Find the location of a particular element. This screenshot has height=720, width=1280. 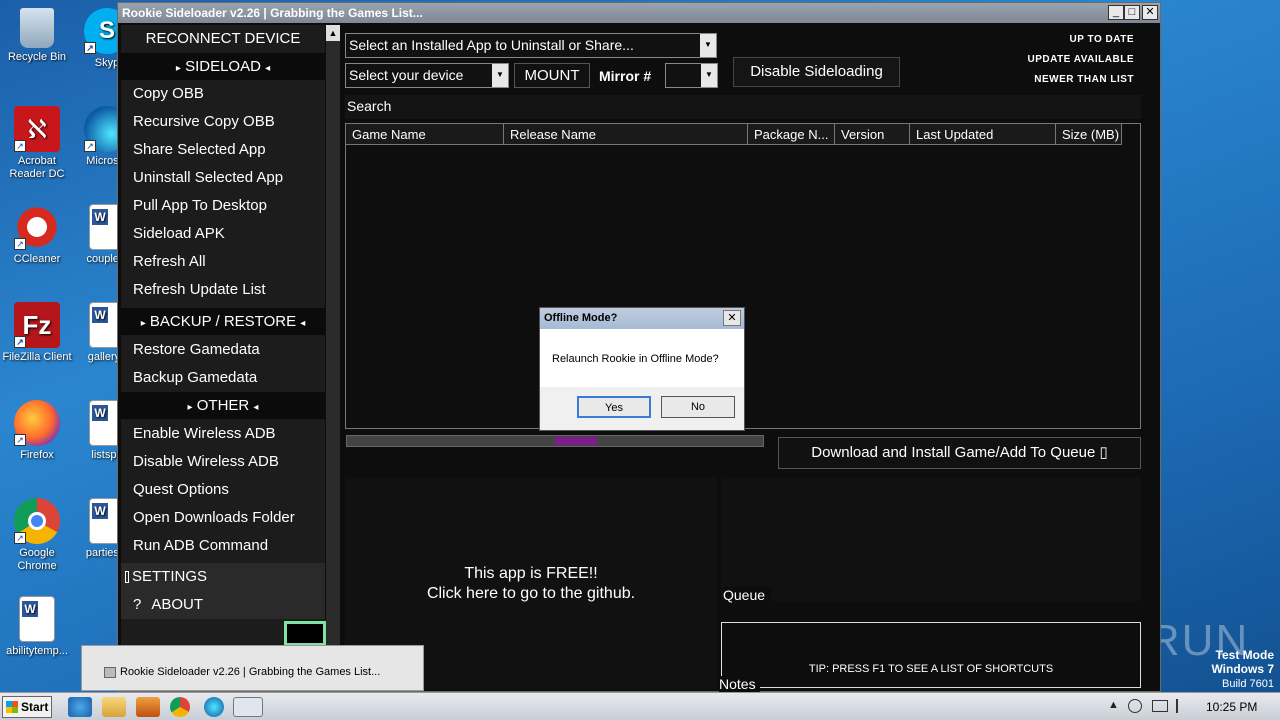

tip-text: TIP: PRESS F1 TO SEE A LIST OF SHORTCUTS is located at coordinates (931, 669).